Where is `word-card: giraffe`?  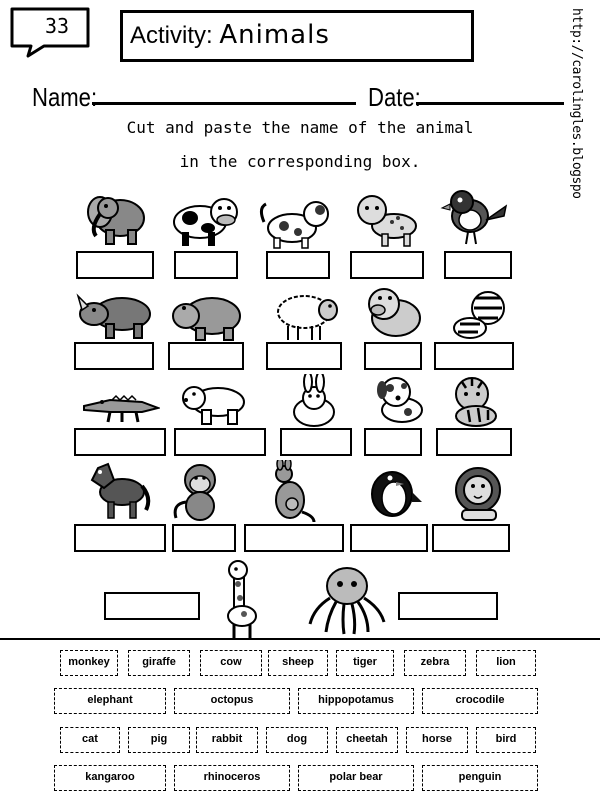 word-card: giraffe is located at coordinates (159, 663).